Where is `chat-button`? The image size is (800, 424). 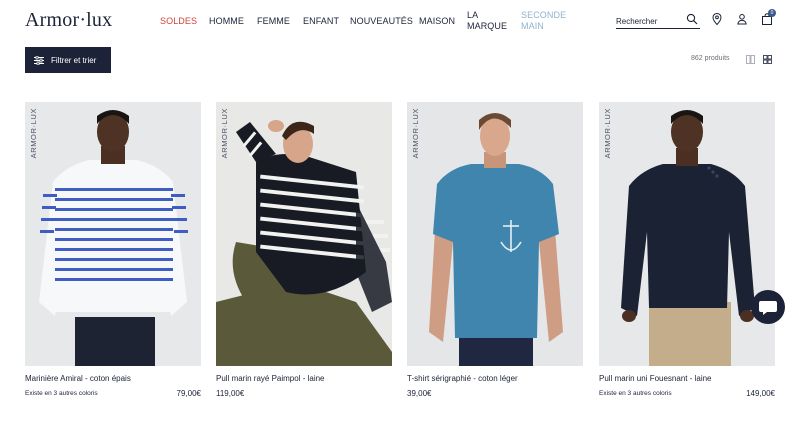
chat-button is located at coordinates (768, 307).